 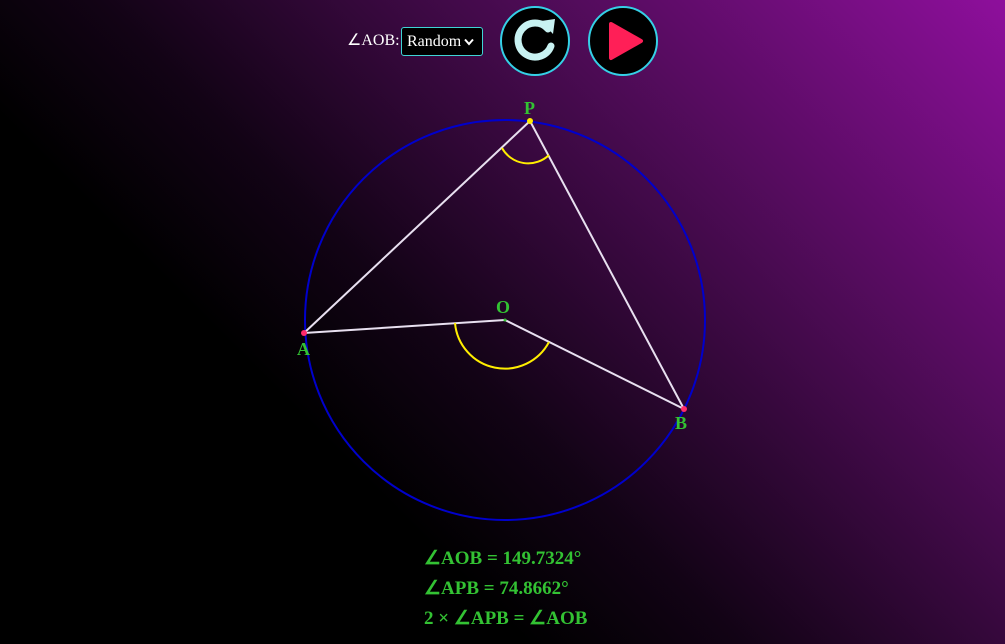 I want to click on label-p: P, so click(x=529, y=108).